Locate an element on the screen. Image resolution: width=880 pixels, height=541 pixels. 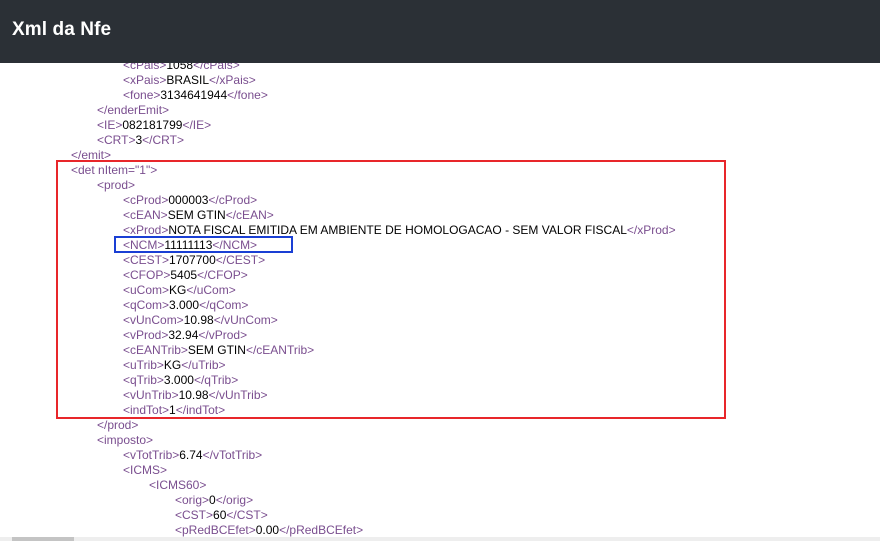
xml-close-tag: </pRedBCEfet> is located at coordinates (321, 530).